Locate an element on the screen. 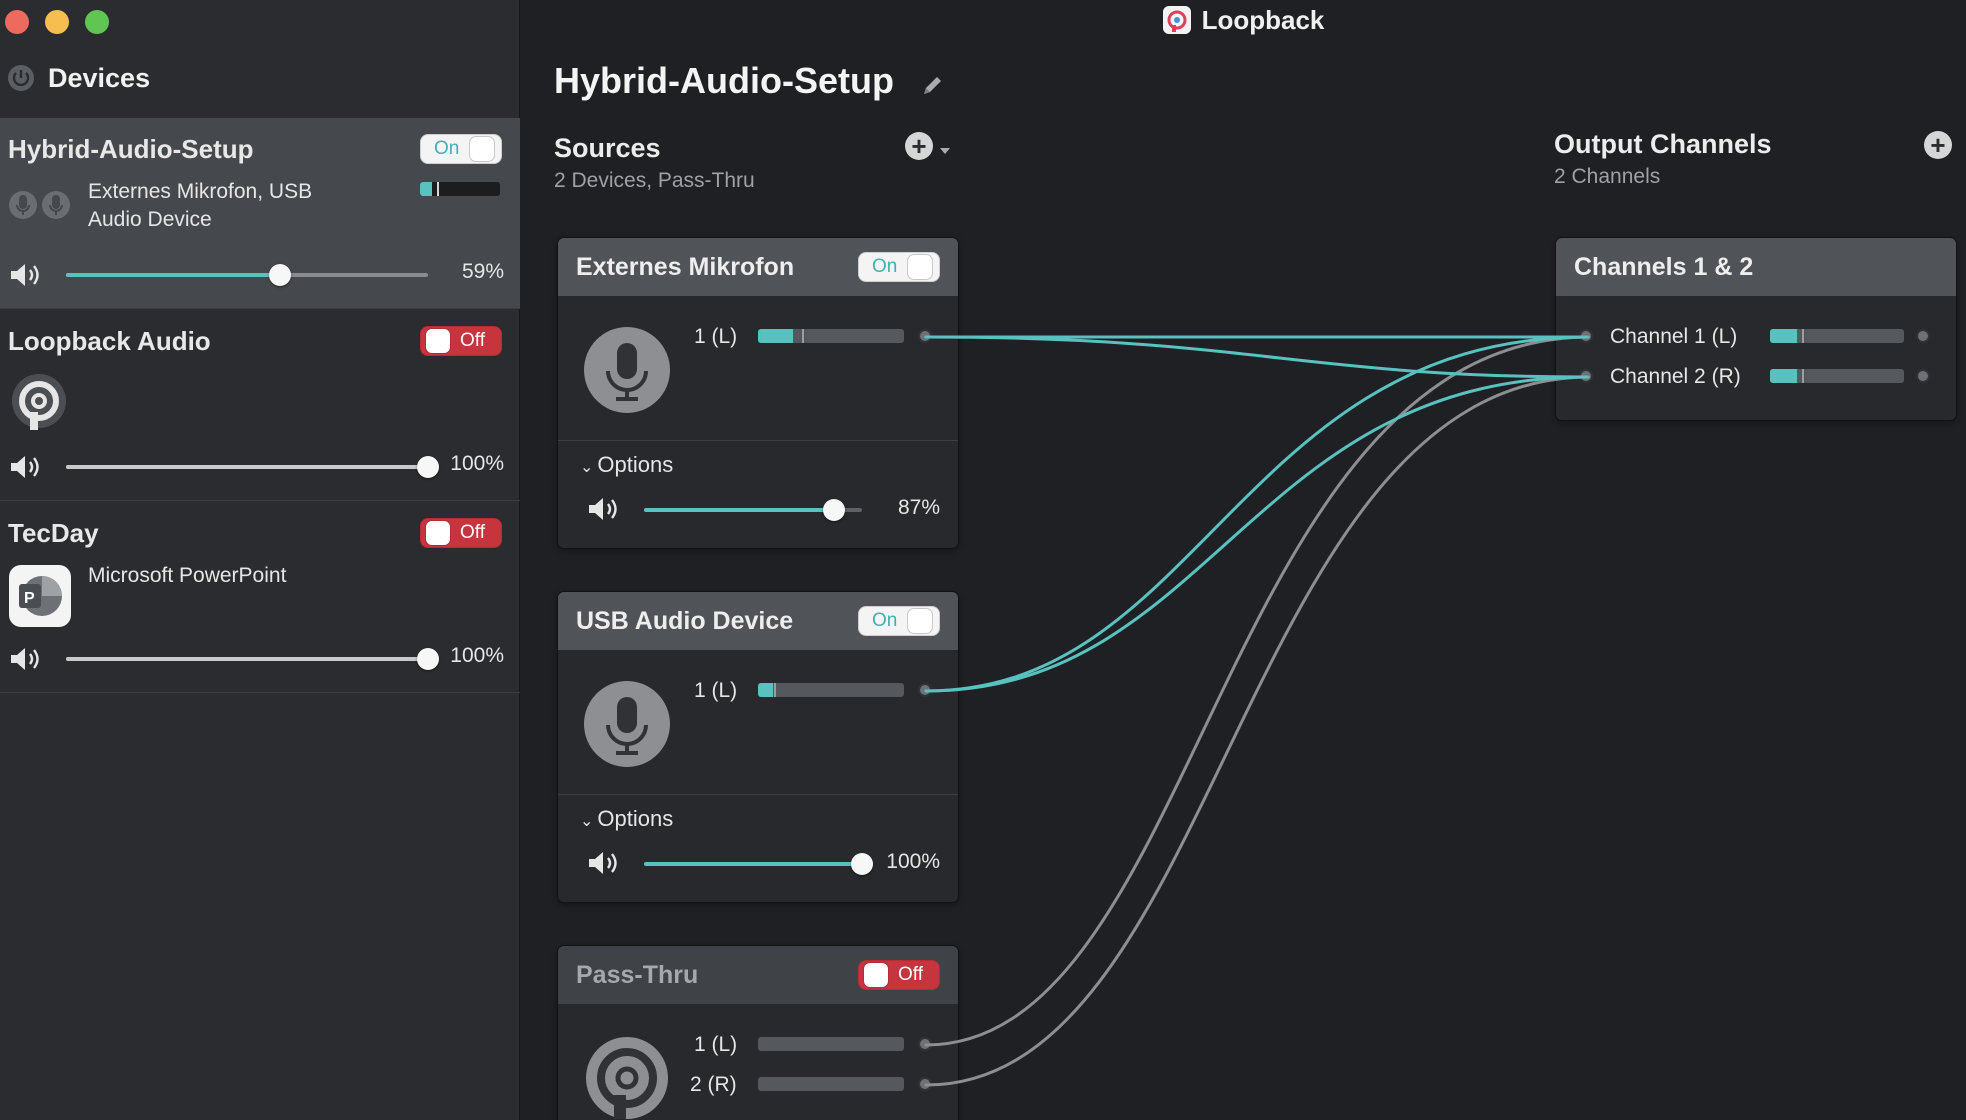 The width and height of the screenshot is (1966, 1120). output-channel-label: Channel 1 (L) is located at coordinates (1674, 336).